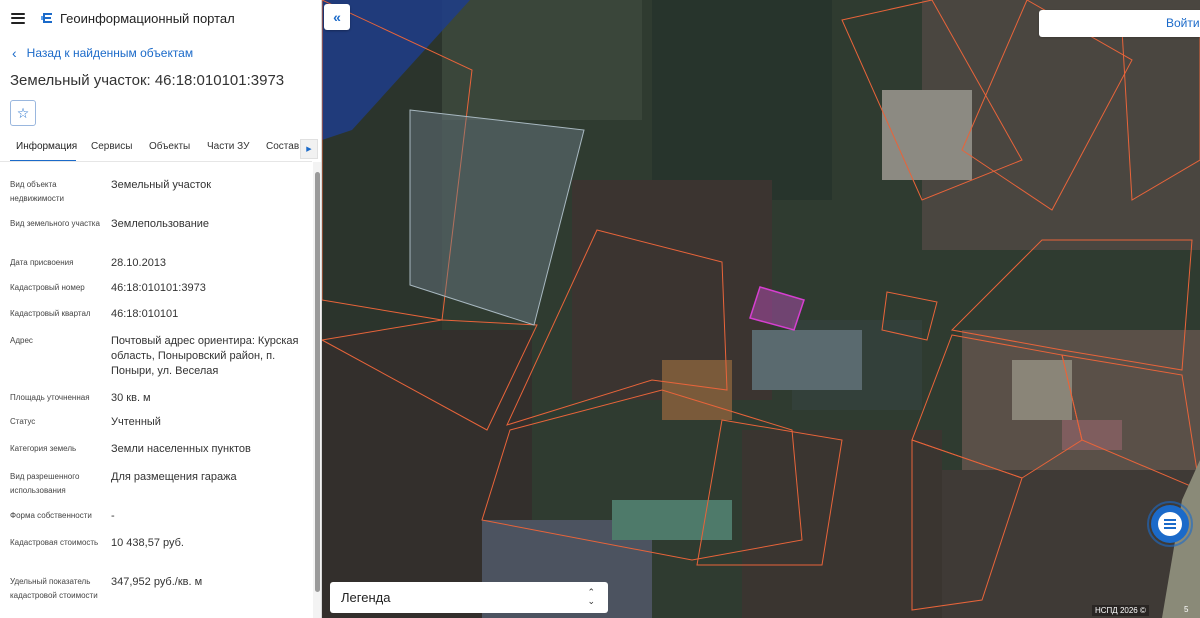 The width and height of the screenshot is (1200, 618). What do you see at coordinates (46, 18) in the screenshot?
I see `portal-logo-icon` at bounding box center [46, 18].